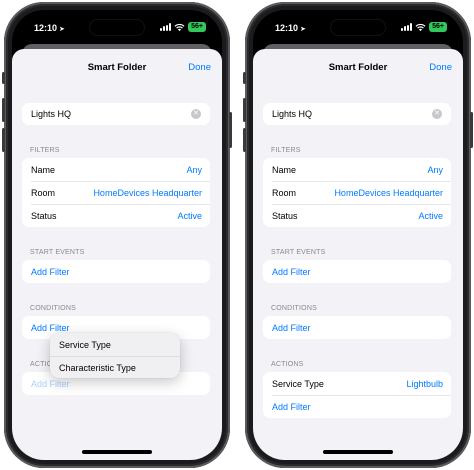 The image size is (474, 470). I want to click on action-label: Service Type, so click(298, 384).